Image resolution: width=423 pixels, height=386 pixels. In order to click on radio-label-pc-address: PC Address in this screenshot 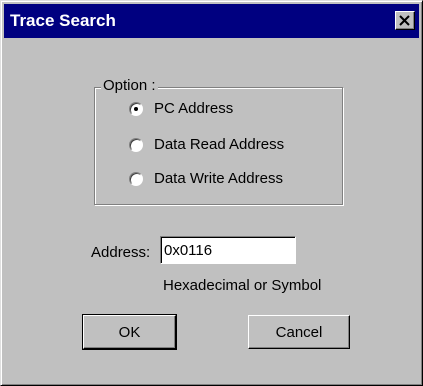, I will do `click(193, 109)`.